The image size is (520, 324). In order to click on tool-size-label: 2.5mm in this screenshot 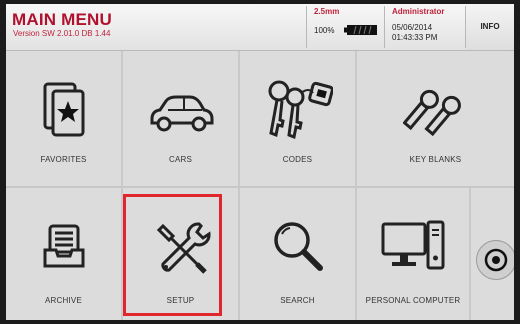, I will do `click(327, 11)`.